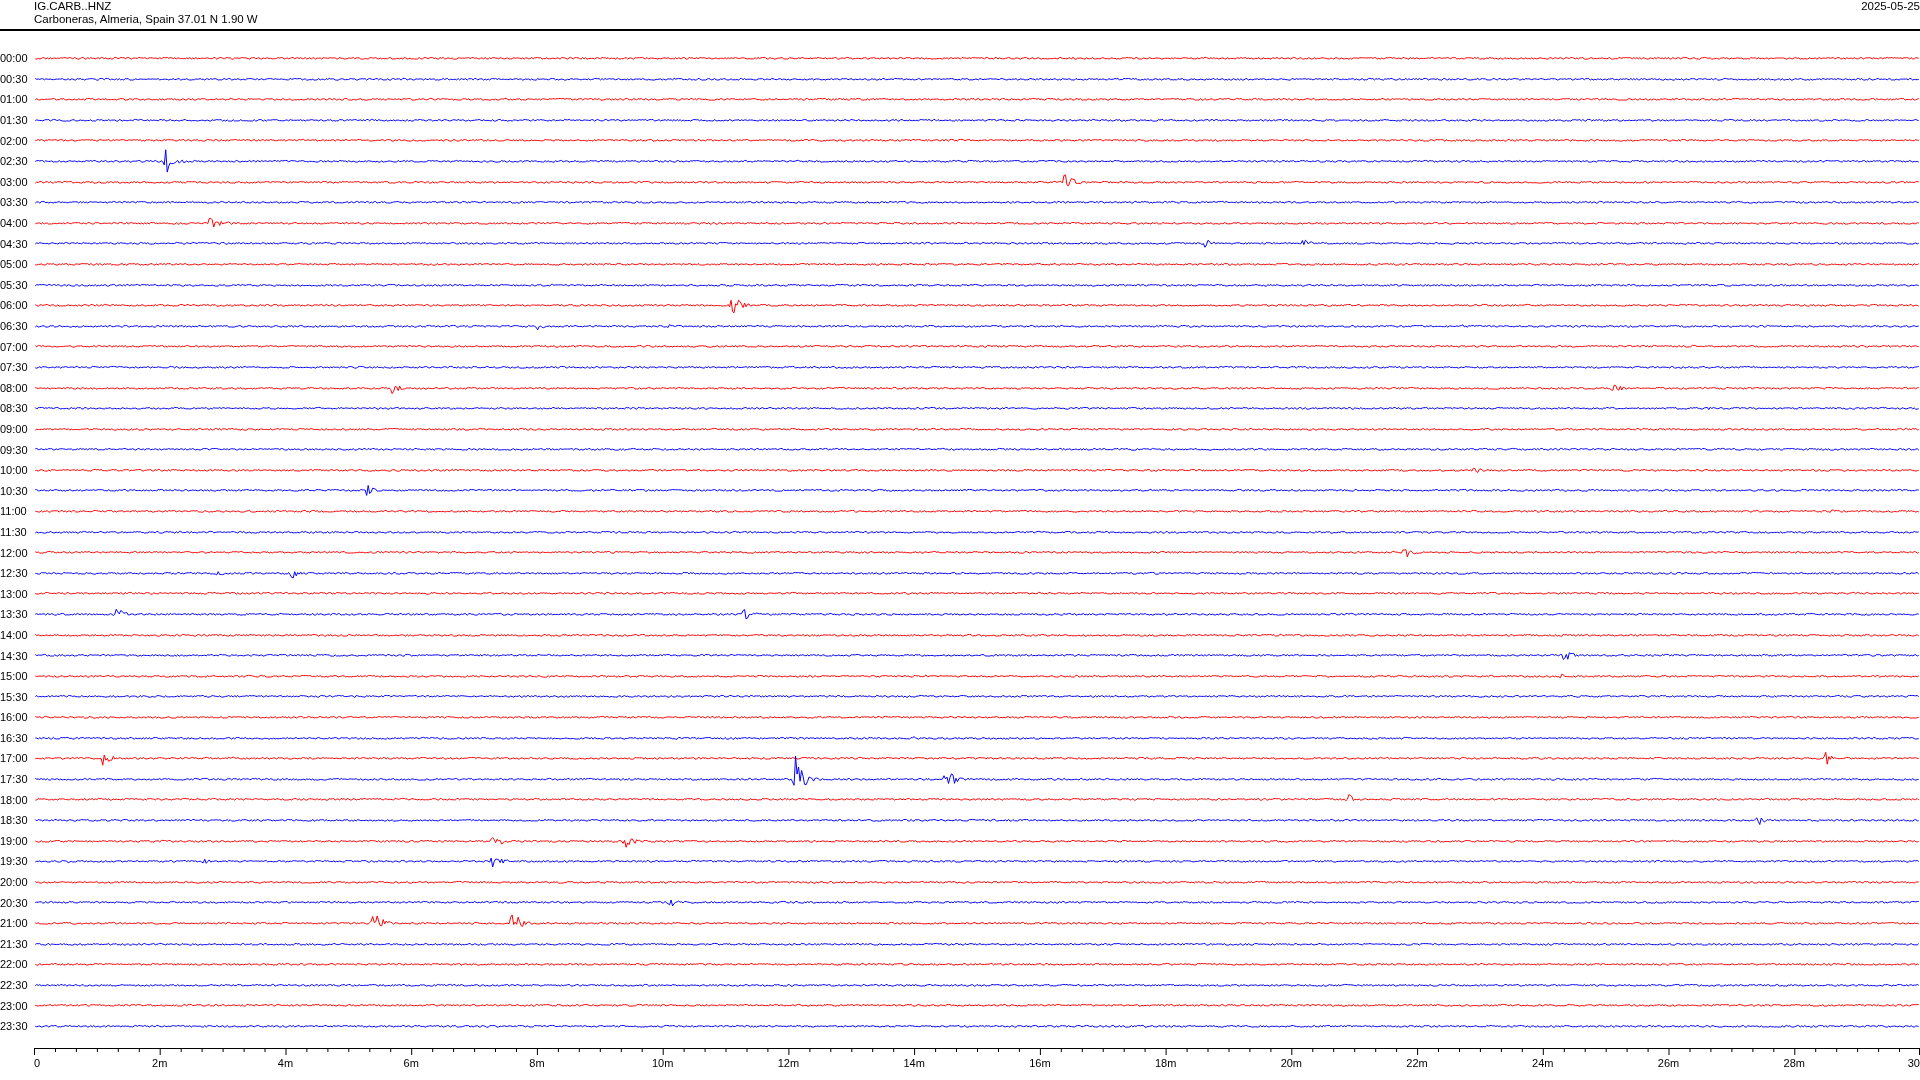  I want to click on axis-tick-label: 0, so click(37, 1062).